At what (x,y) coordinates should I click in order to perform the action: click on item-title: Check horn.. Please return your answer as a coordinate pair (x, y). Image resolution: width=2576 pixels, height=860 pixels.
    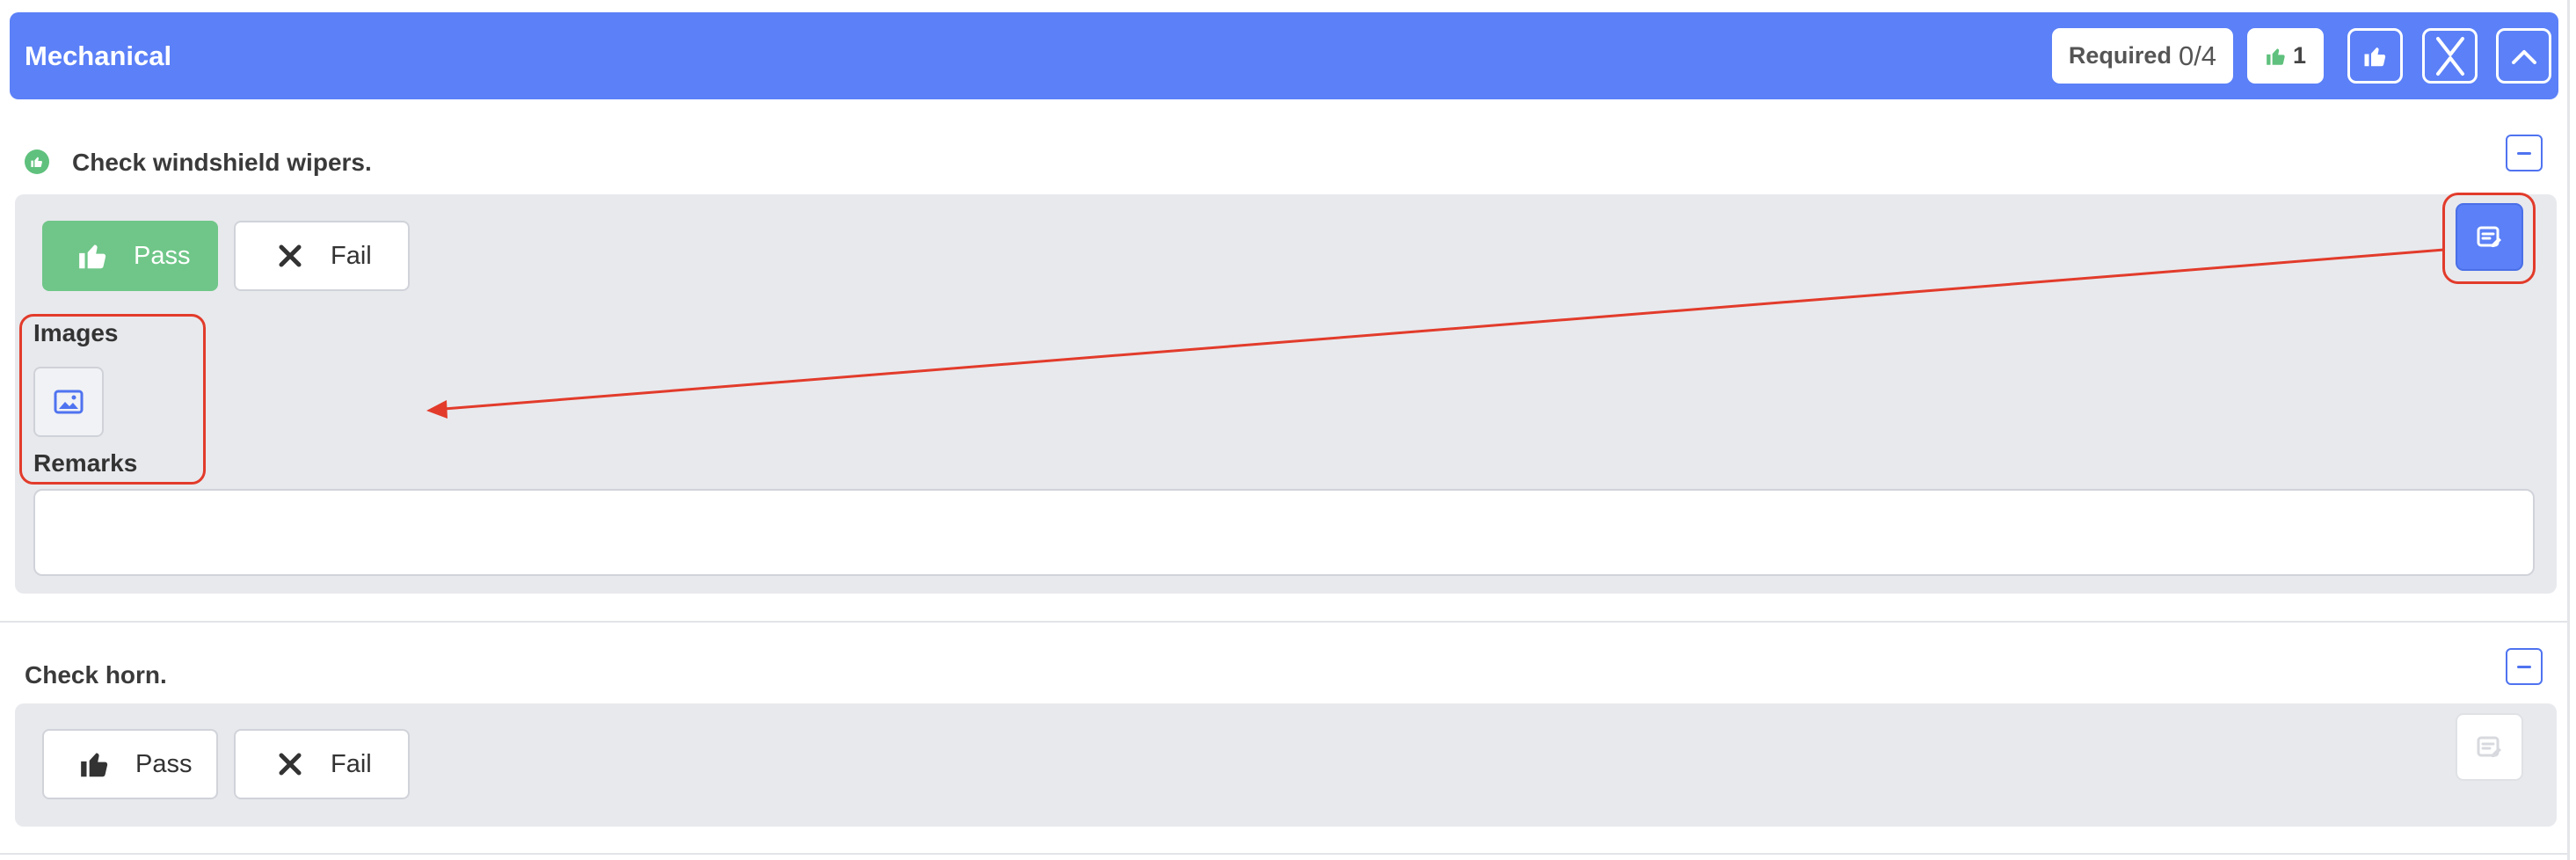
    Looking at the image, I should click on (96, 675).